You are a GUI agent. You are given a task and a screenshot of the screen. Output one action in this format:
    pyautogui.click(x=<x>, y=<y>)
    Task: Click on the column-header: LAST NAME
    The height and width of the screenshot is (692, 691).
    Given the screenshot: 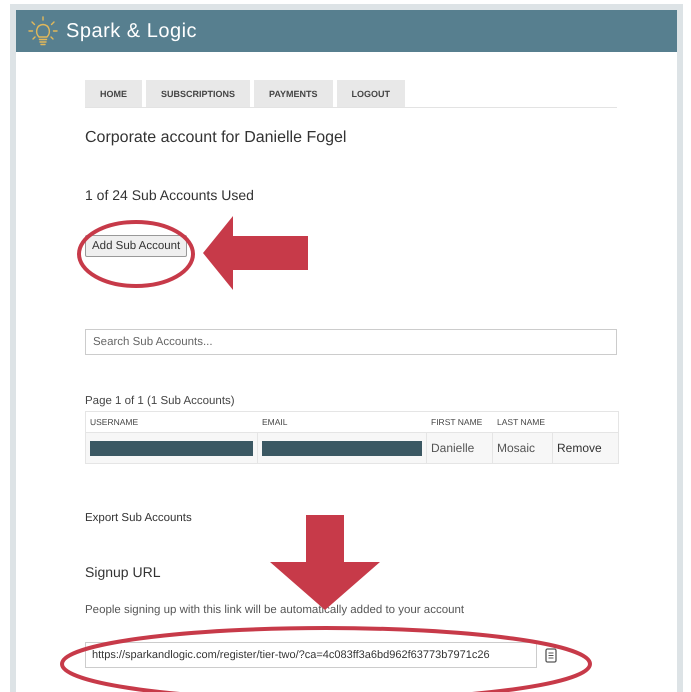 What is the action you would take?
    pyautogui.click(x=521, y=422)
    